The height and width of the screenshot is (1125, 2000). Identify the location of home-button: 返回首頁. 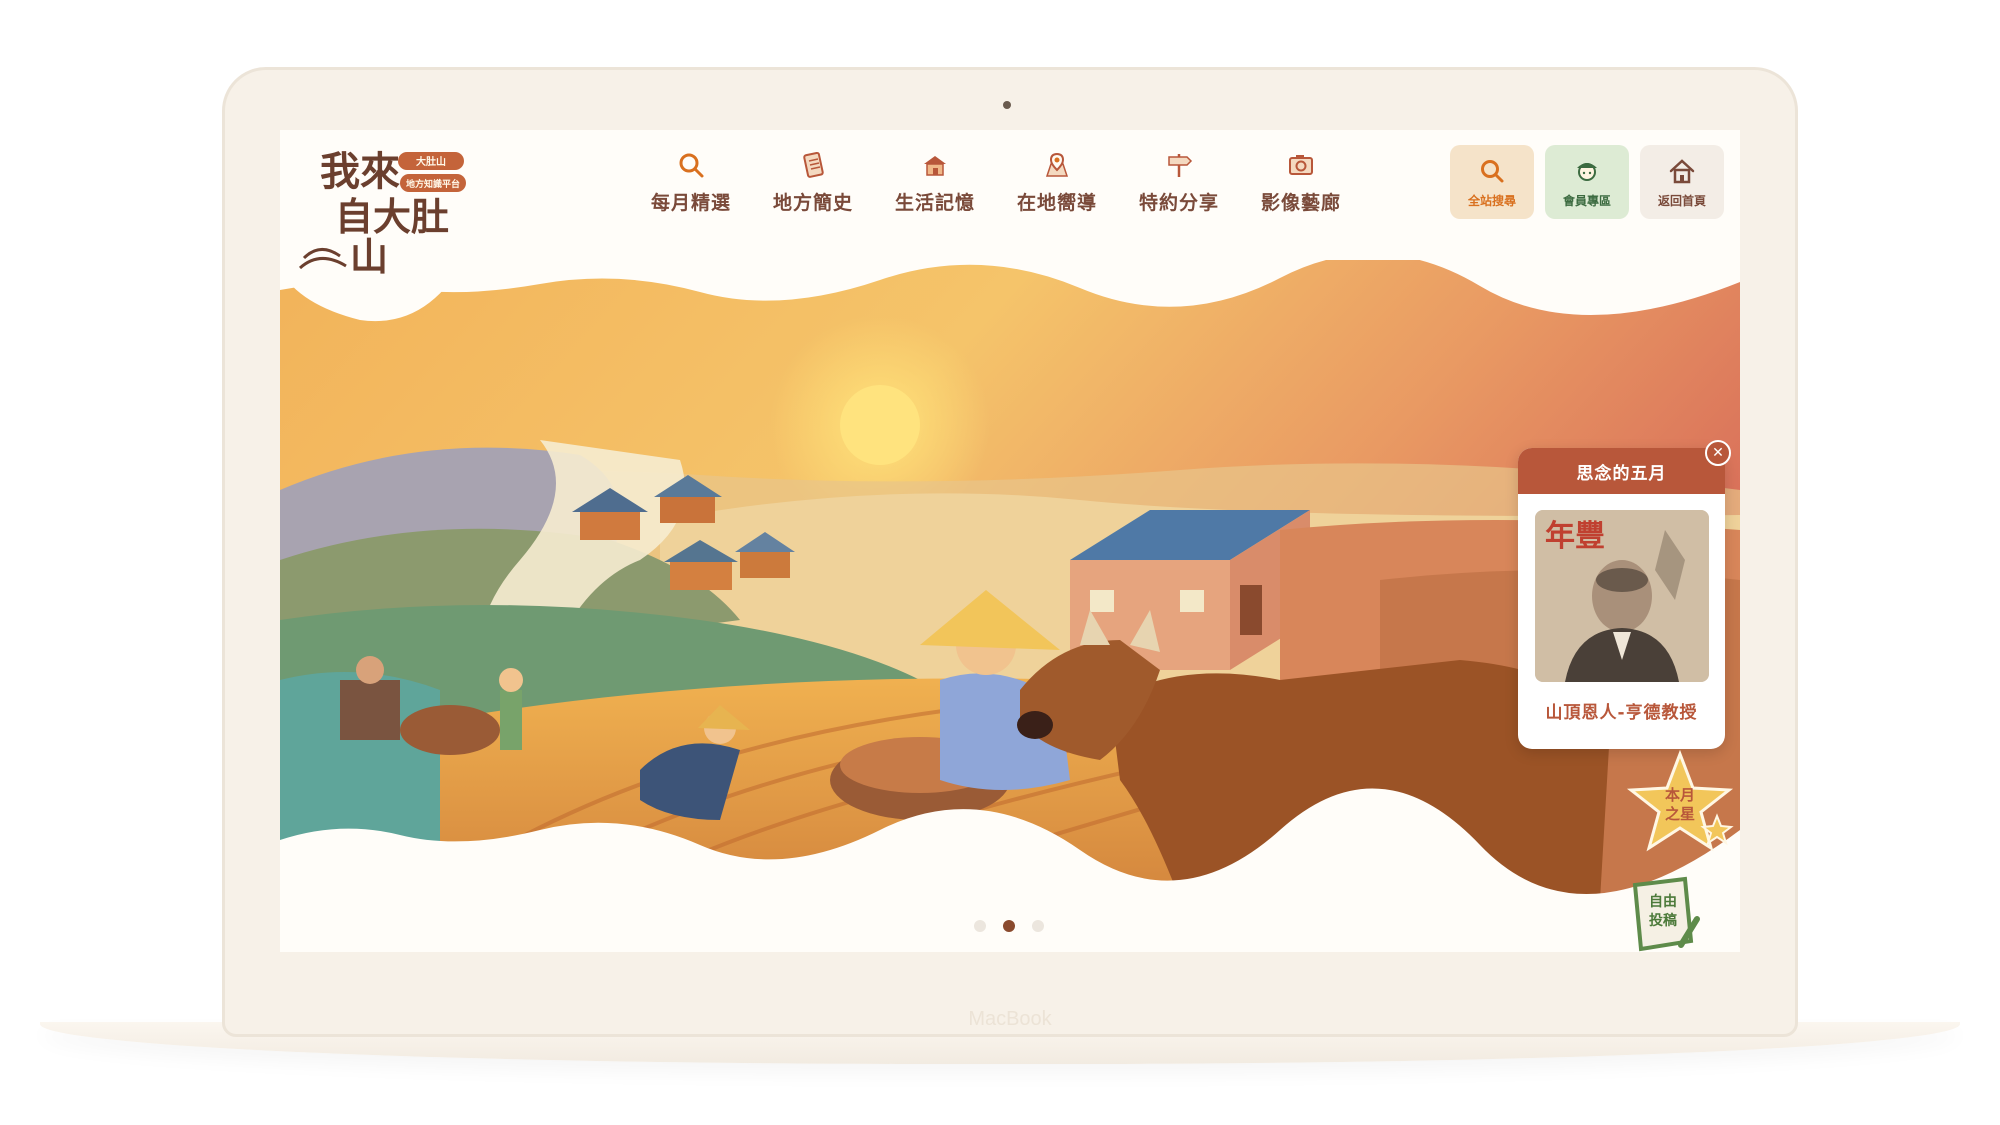
(1682, 182).